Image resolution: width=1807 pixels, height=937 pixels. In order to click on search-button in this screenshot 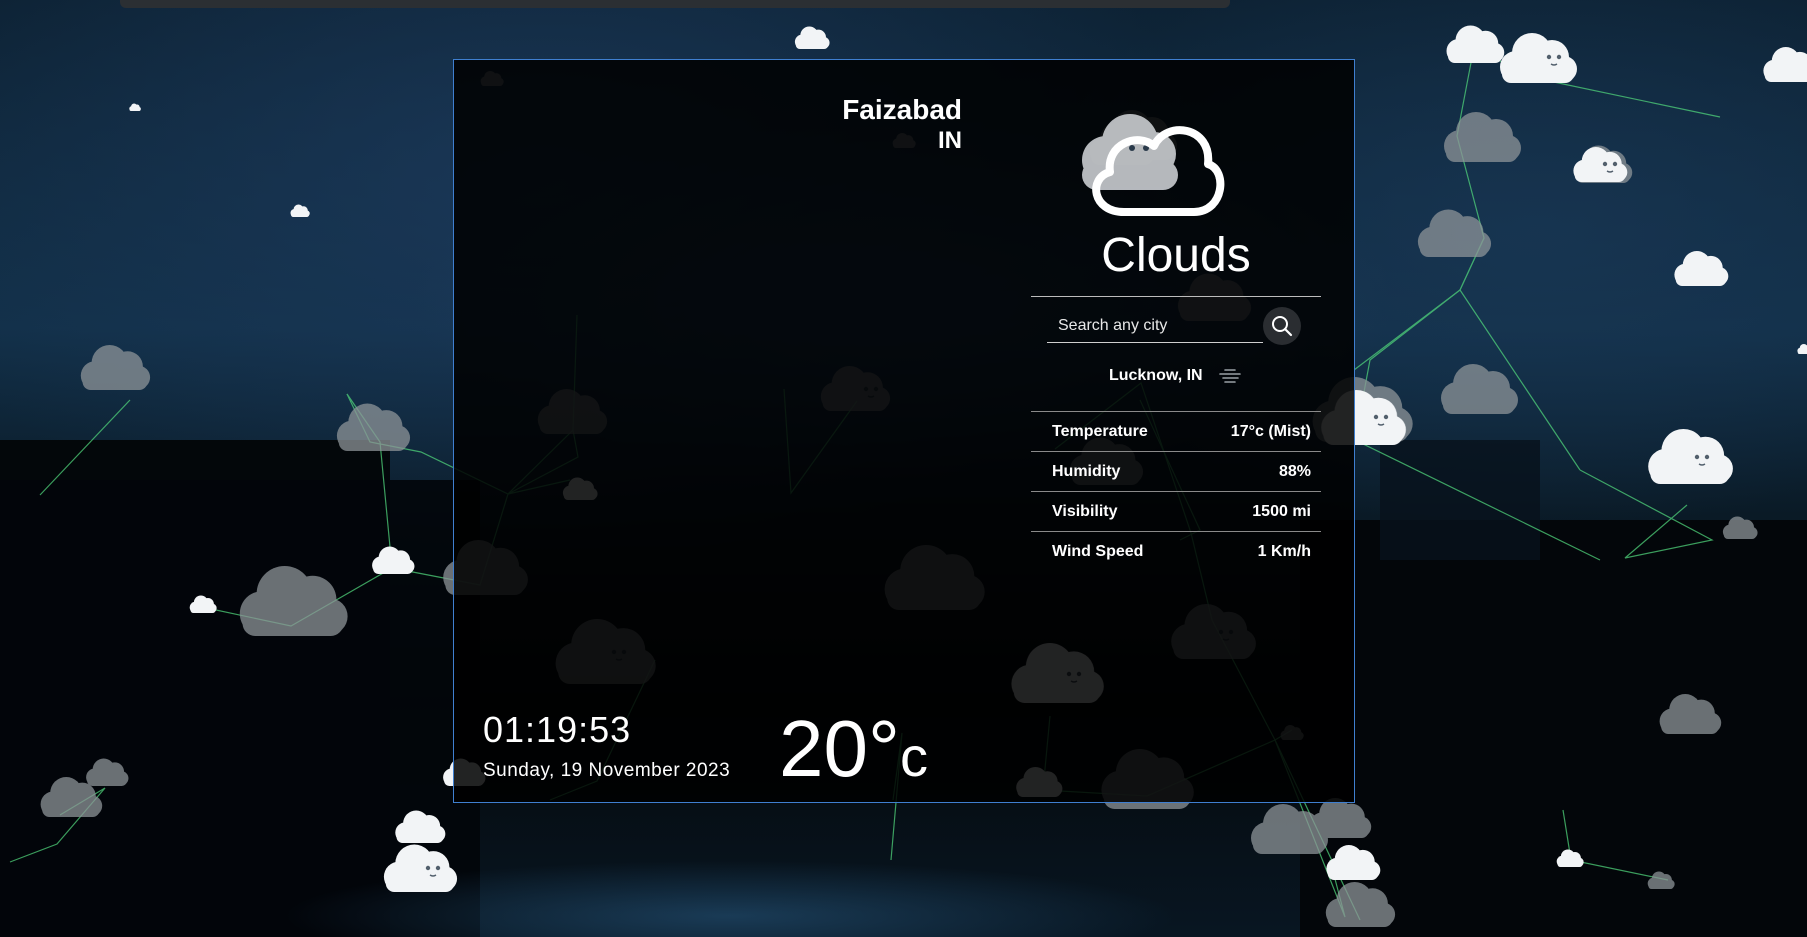, I will do `click(1282, 326)`.